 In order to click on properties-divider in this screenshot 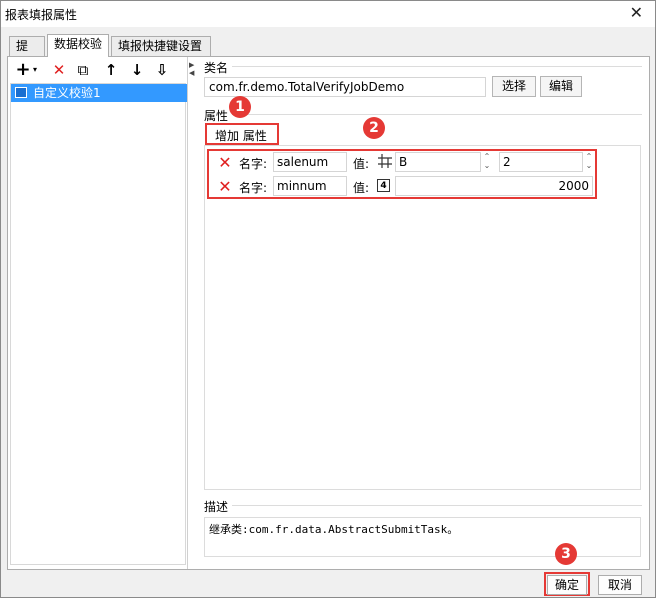, I will do `click(437, 114)`.